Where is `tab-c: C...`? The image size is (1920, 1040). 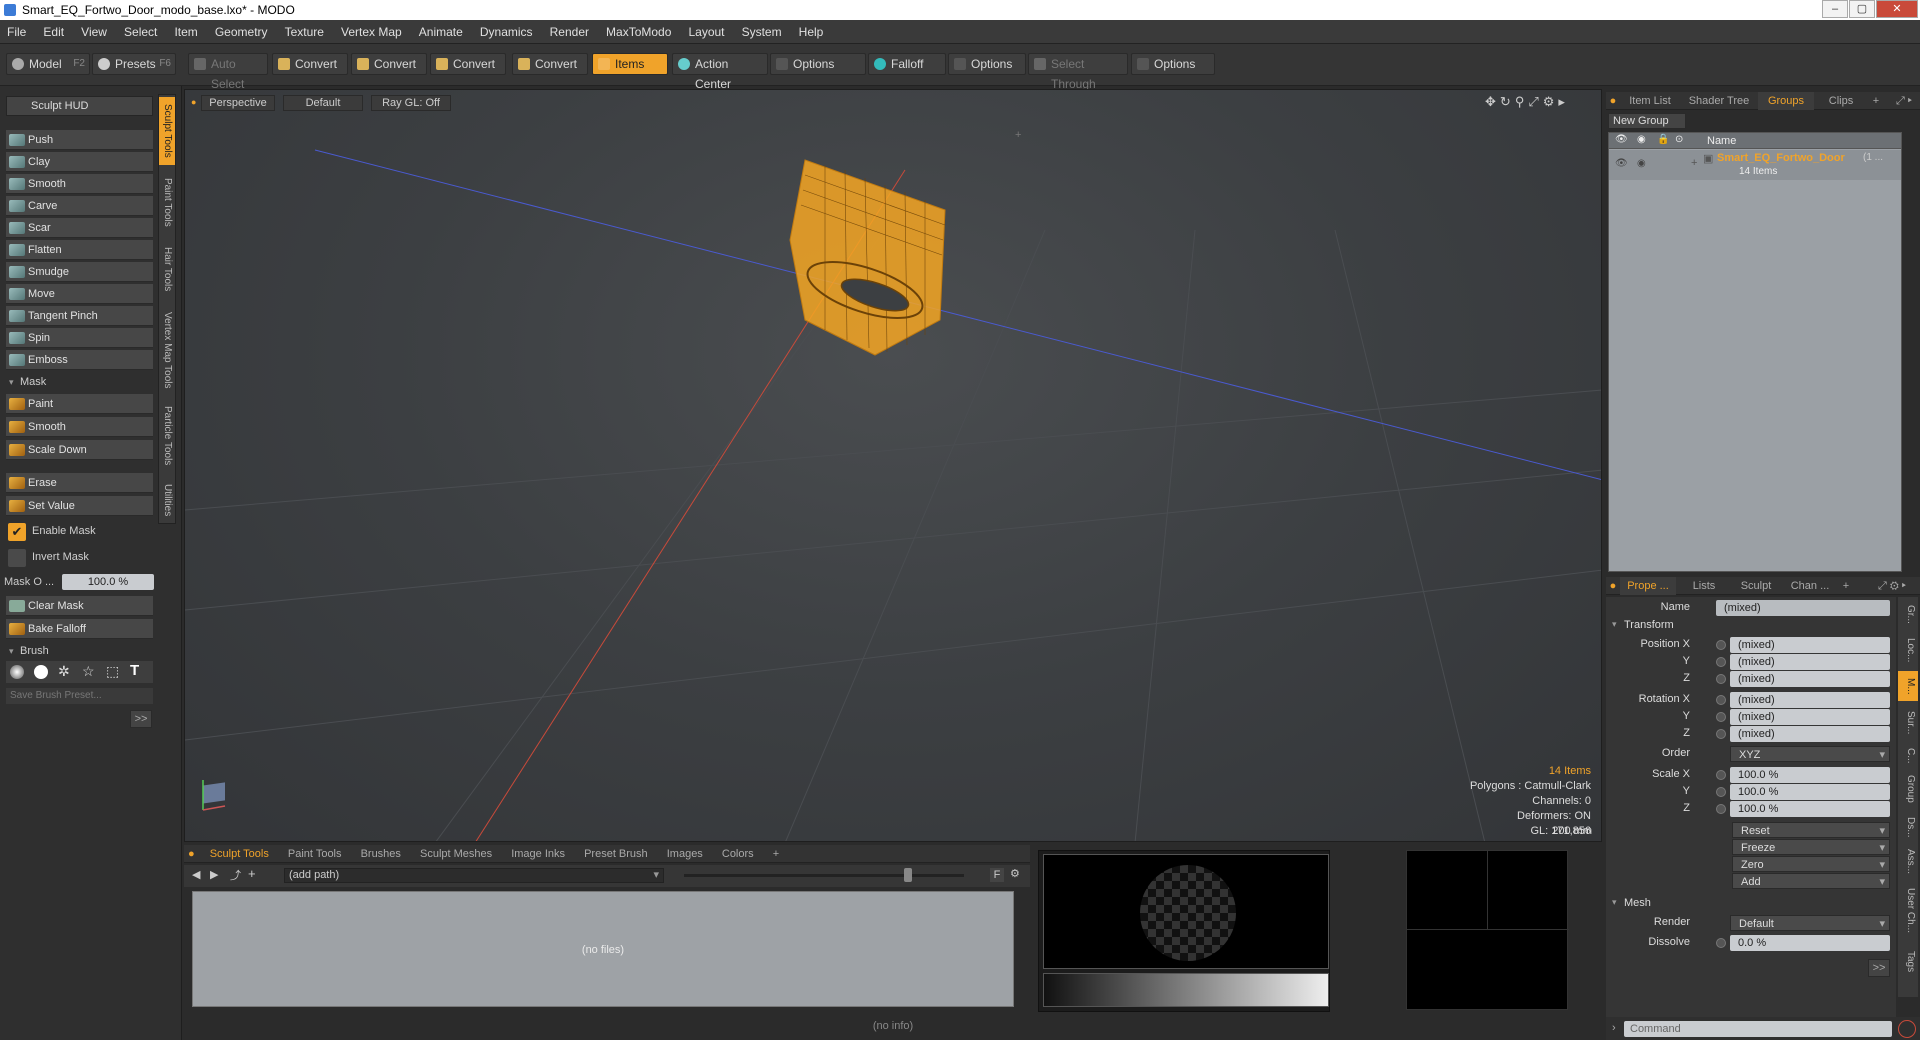 tab-c: C... is located at coordinates (1908, 756).